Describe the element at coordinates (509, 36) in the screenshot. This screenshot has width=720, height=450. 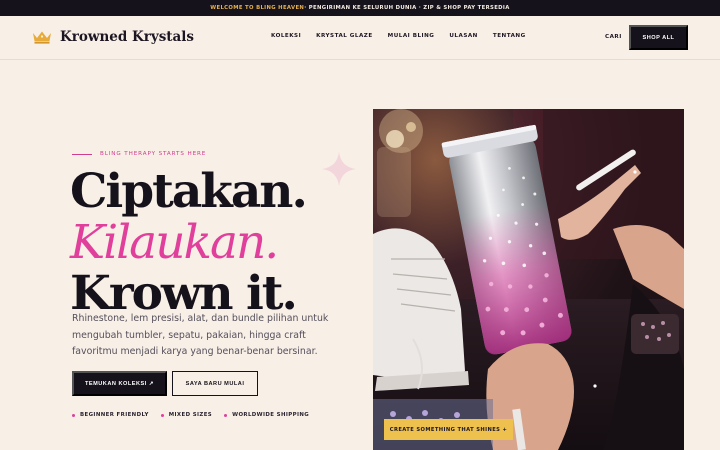
I see `menu-item-tentang: TENTANG` at that location.